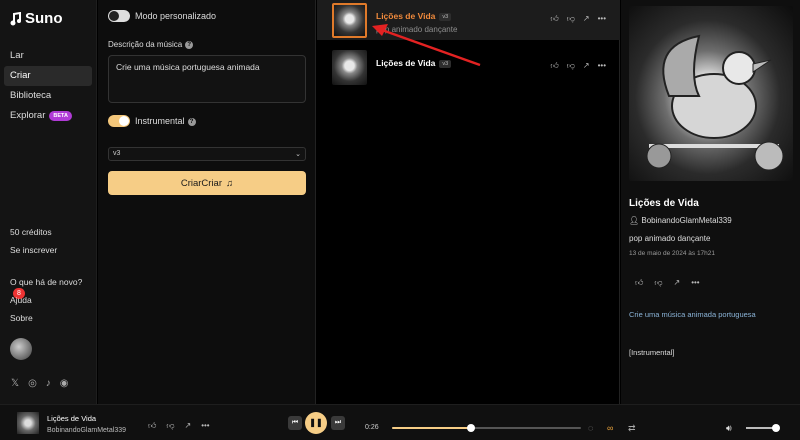  Describe the element at coordinates (635, 220) in the screenshot. I see `user-icon: 👤︎` at that location.